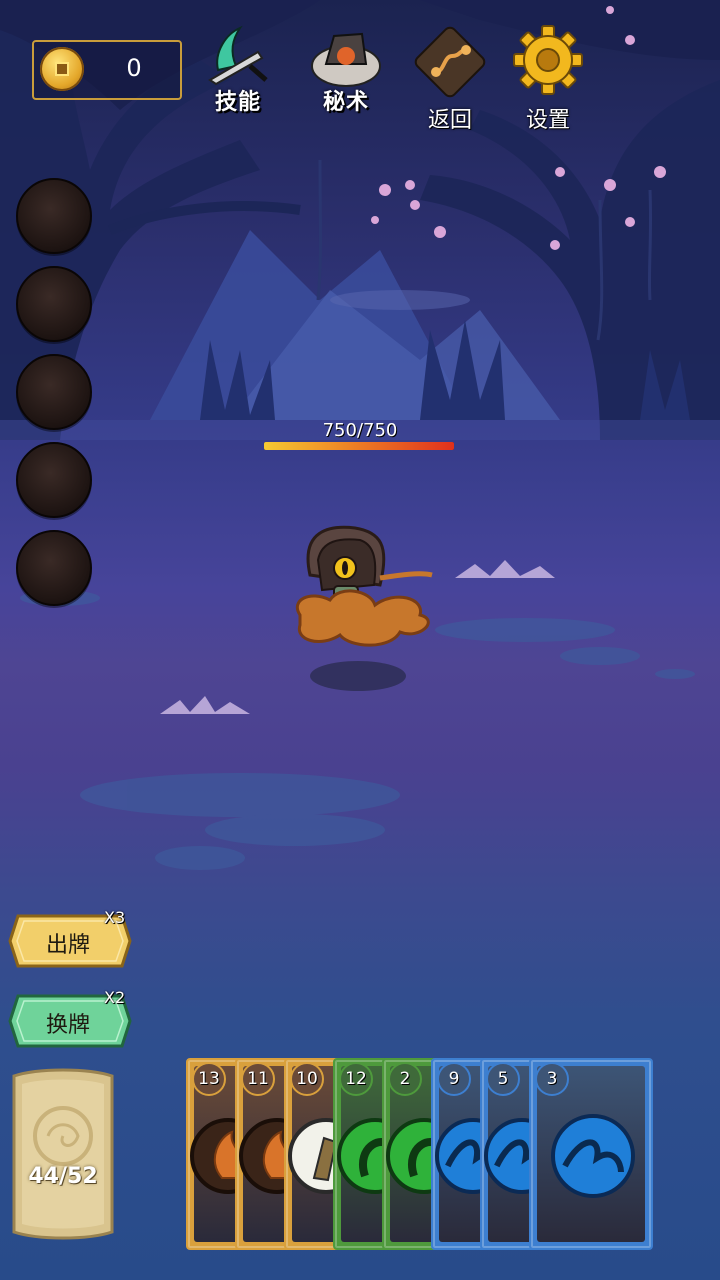  Describe the element at coordinates (115, 917) in the screenshot. I see `play-cards-remaining: X3` at that location.